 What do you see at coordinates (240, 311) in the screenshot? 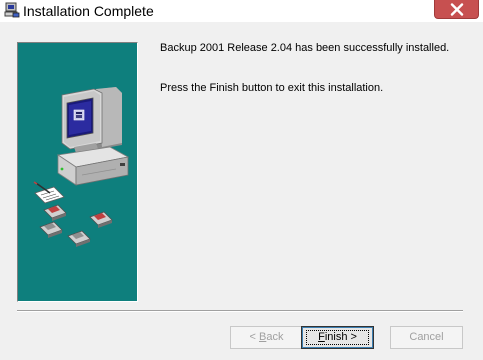
I see `separator` at bounding box center [240, 311].